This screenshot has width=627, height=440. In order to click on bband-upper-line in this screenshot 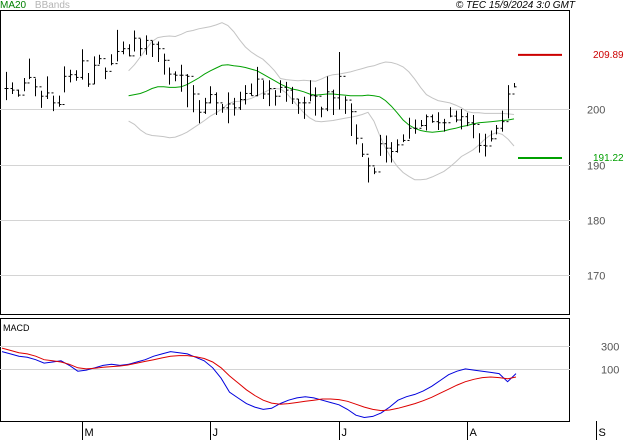, I will do `click(321, 68)`.